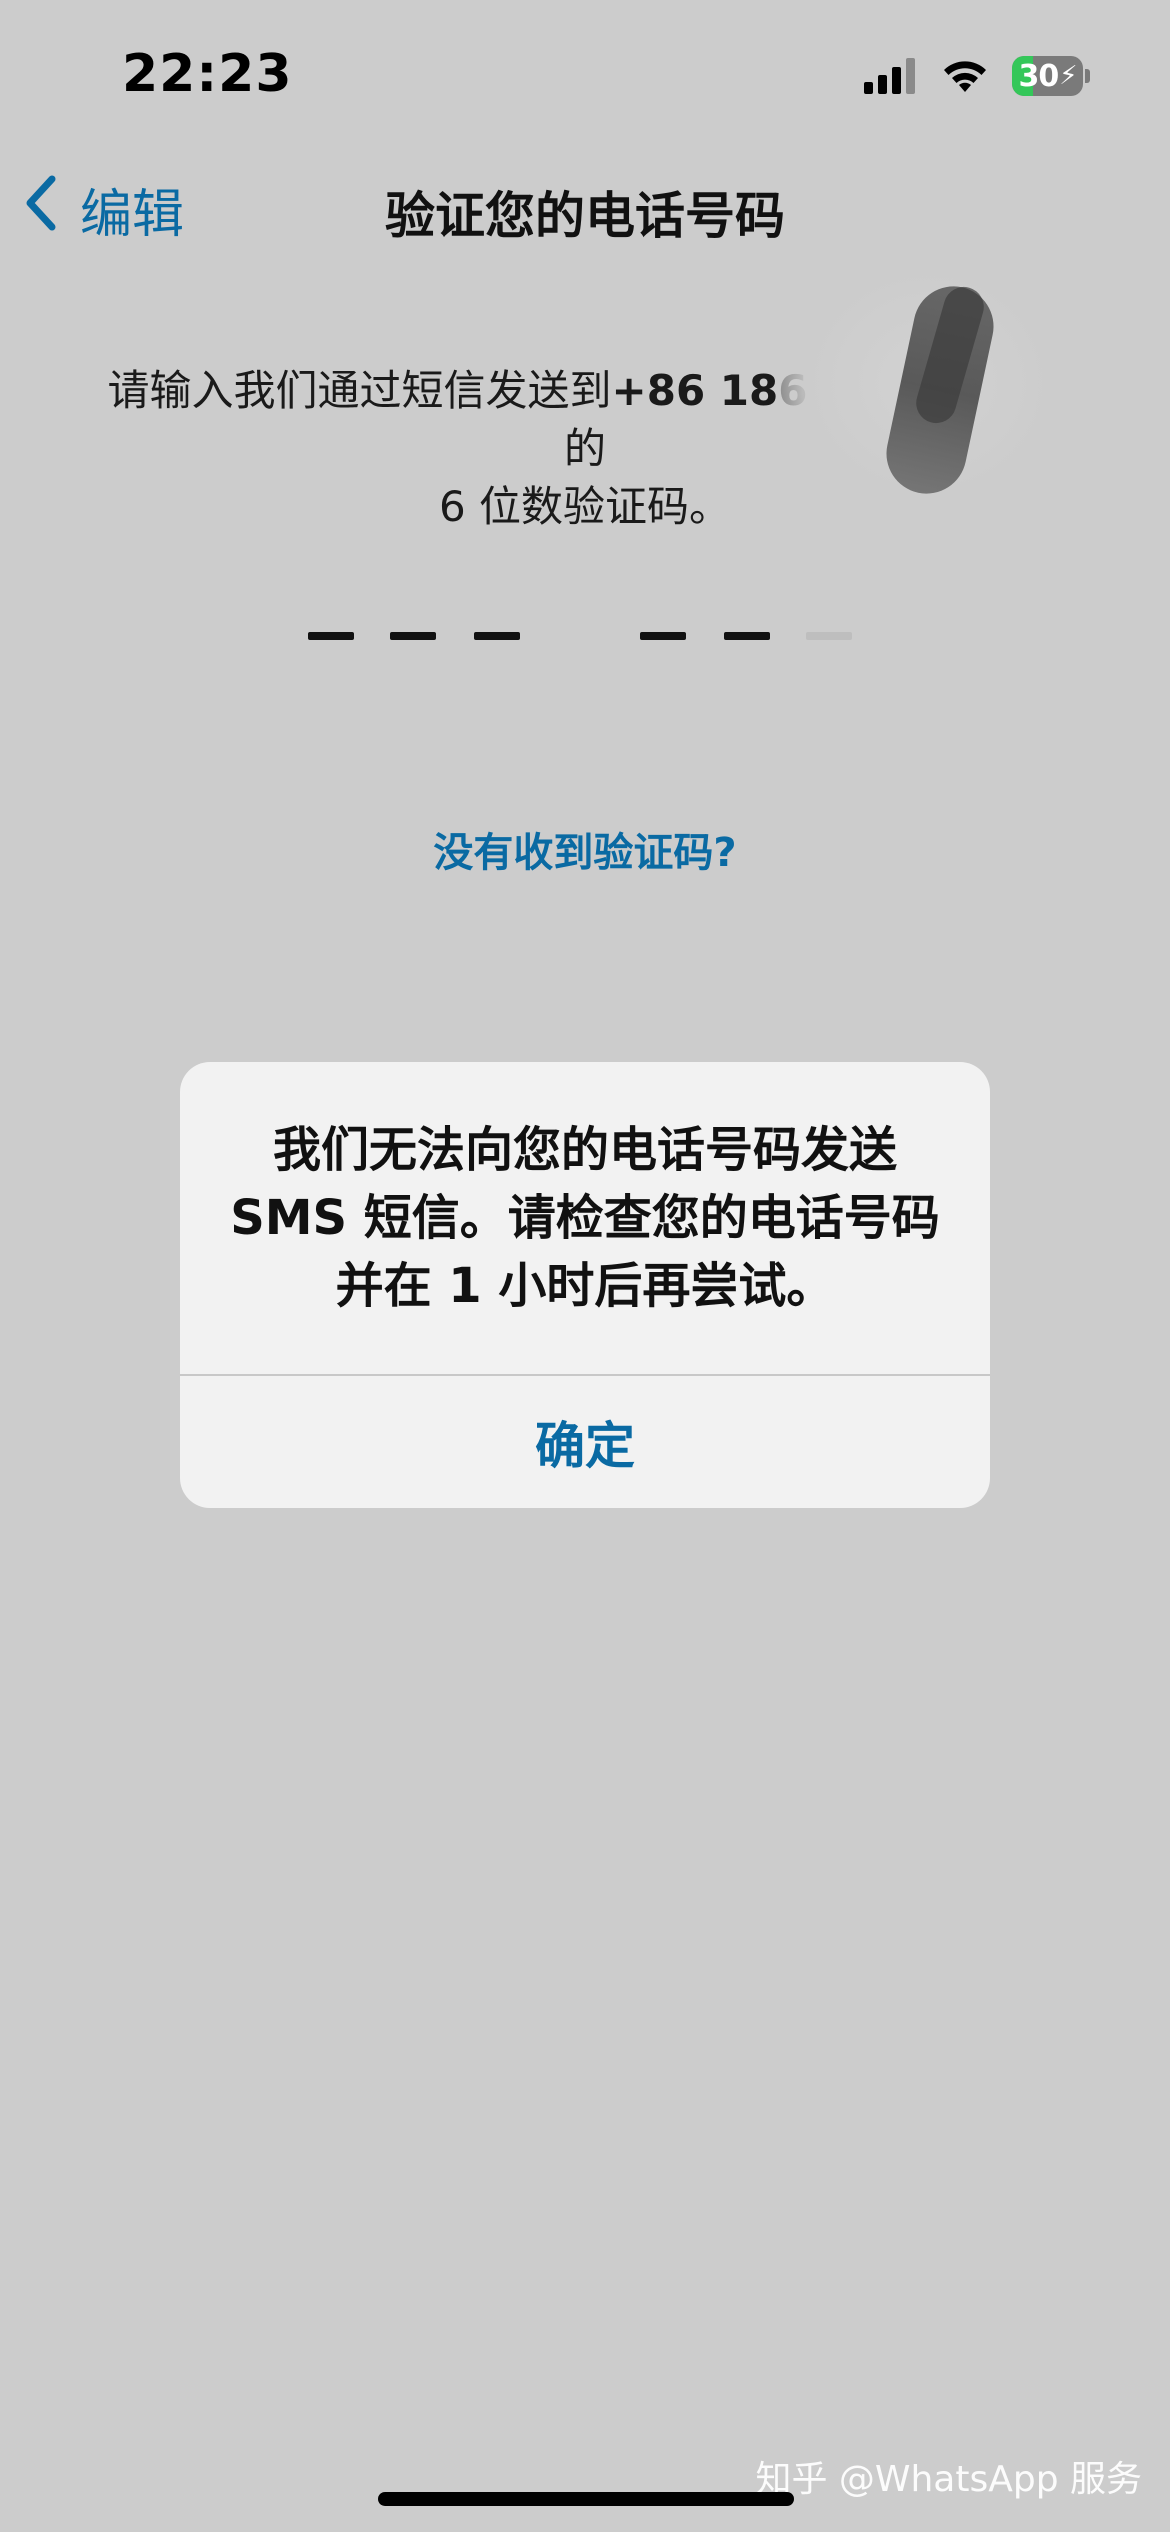  I want to click on instruction-suffix: 的, so click(584, 448).